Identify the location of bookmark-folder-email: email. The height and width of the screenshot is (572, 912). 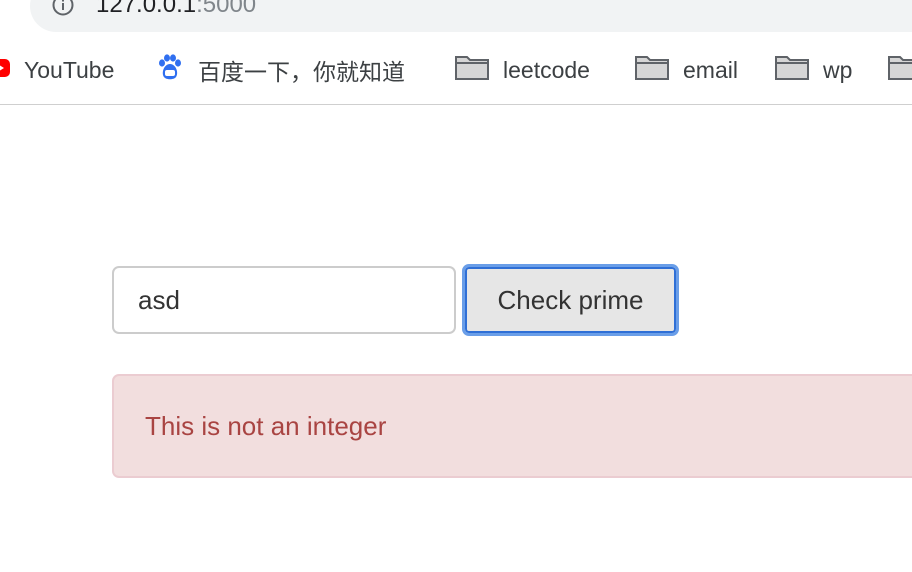
(686, 70).